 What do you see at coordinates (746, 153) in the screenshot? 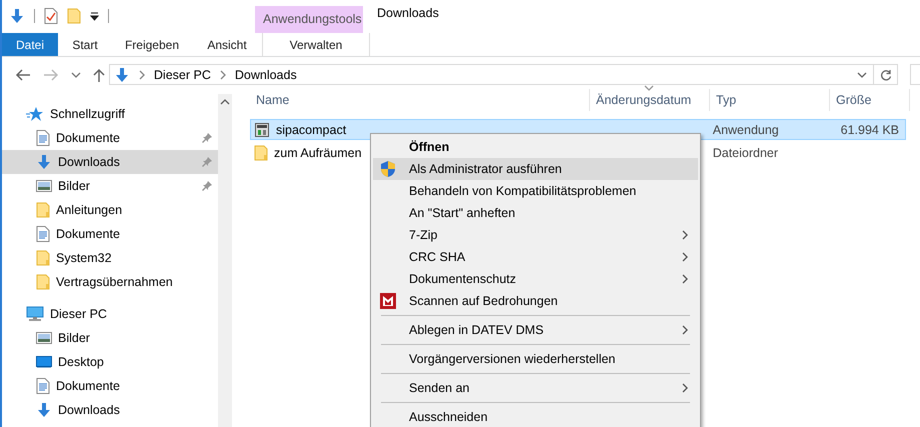
I see `file-type: Dateiordner` at bounding box center [746, 153].